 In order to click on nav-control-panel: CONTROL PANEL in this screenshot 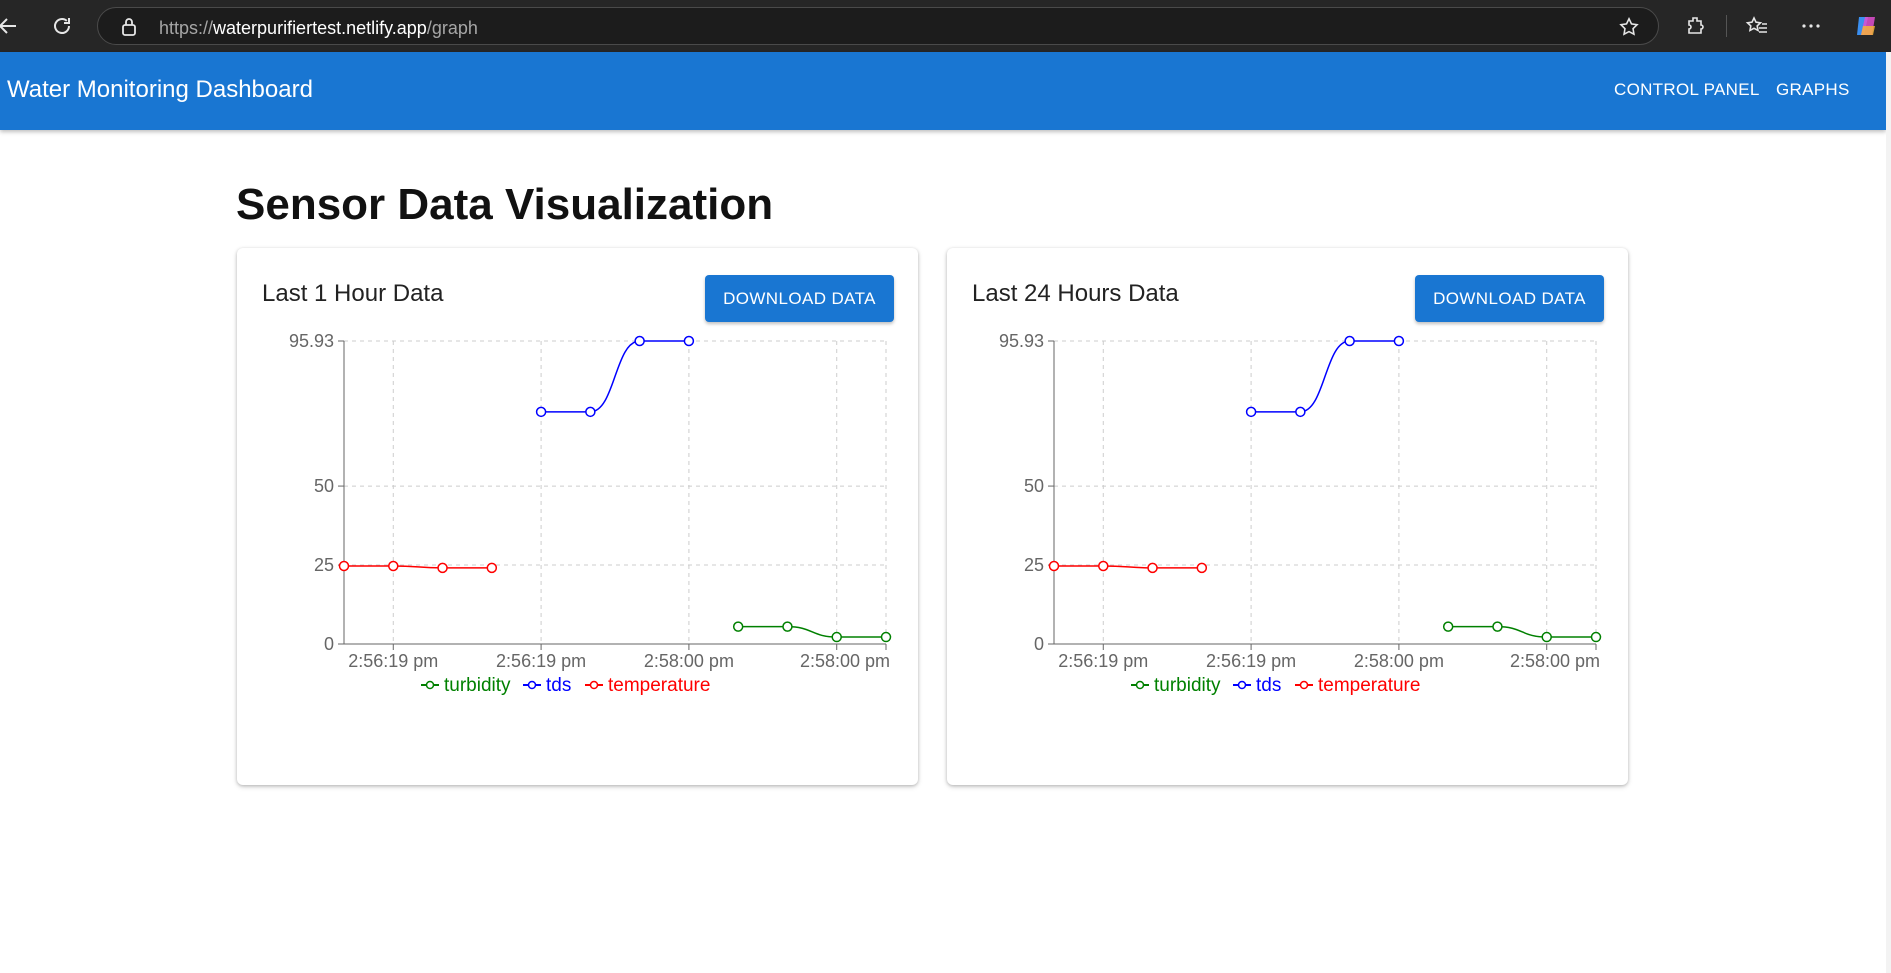, I will do `click(1687, 90)`.